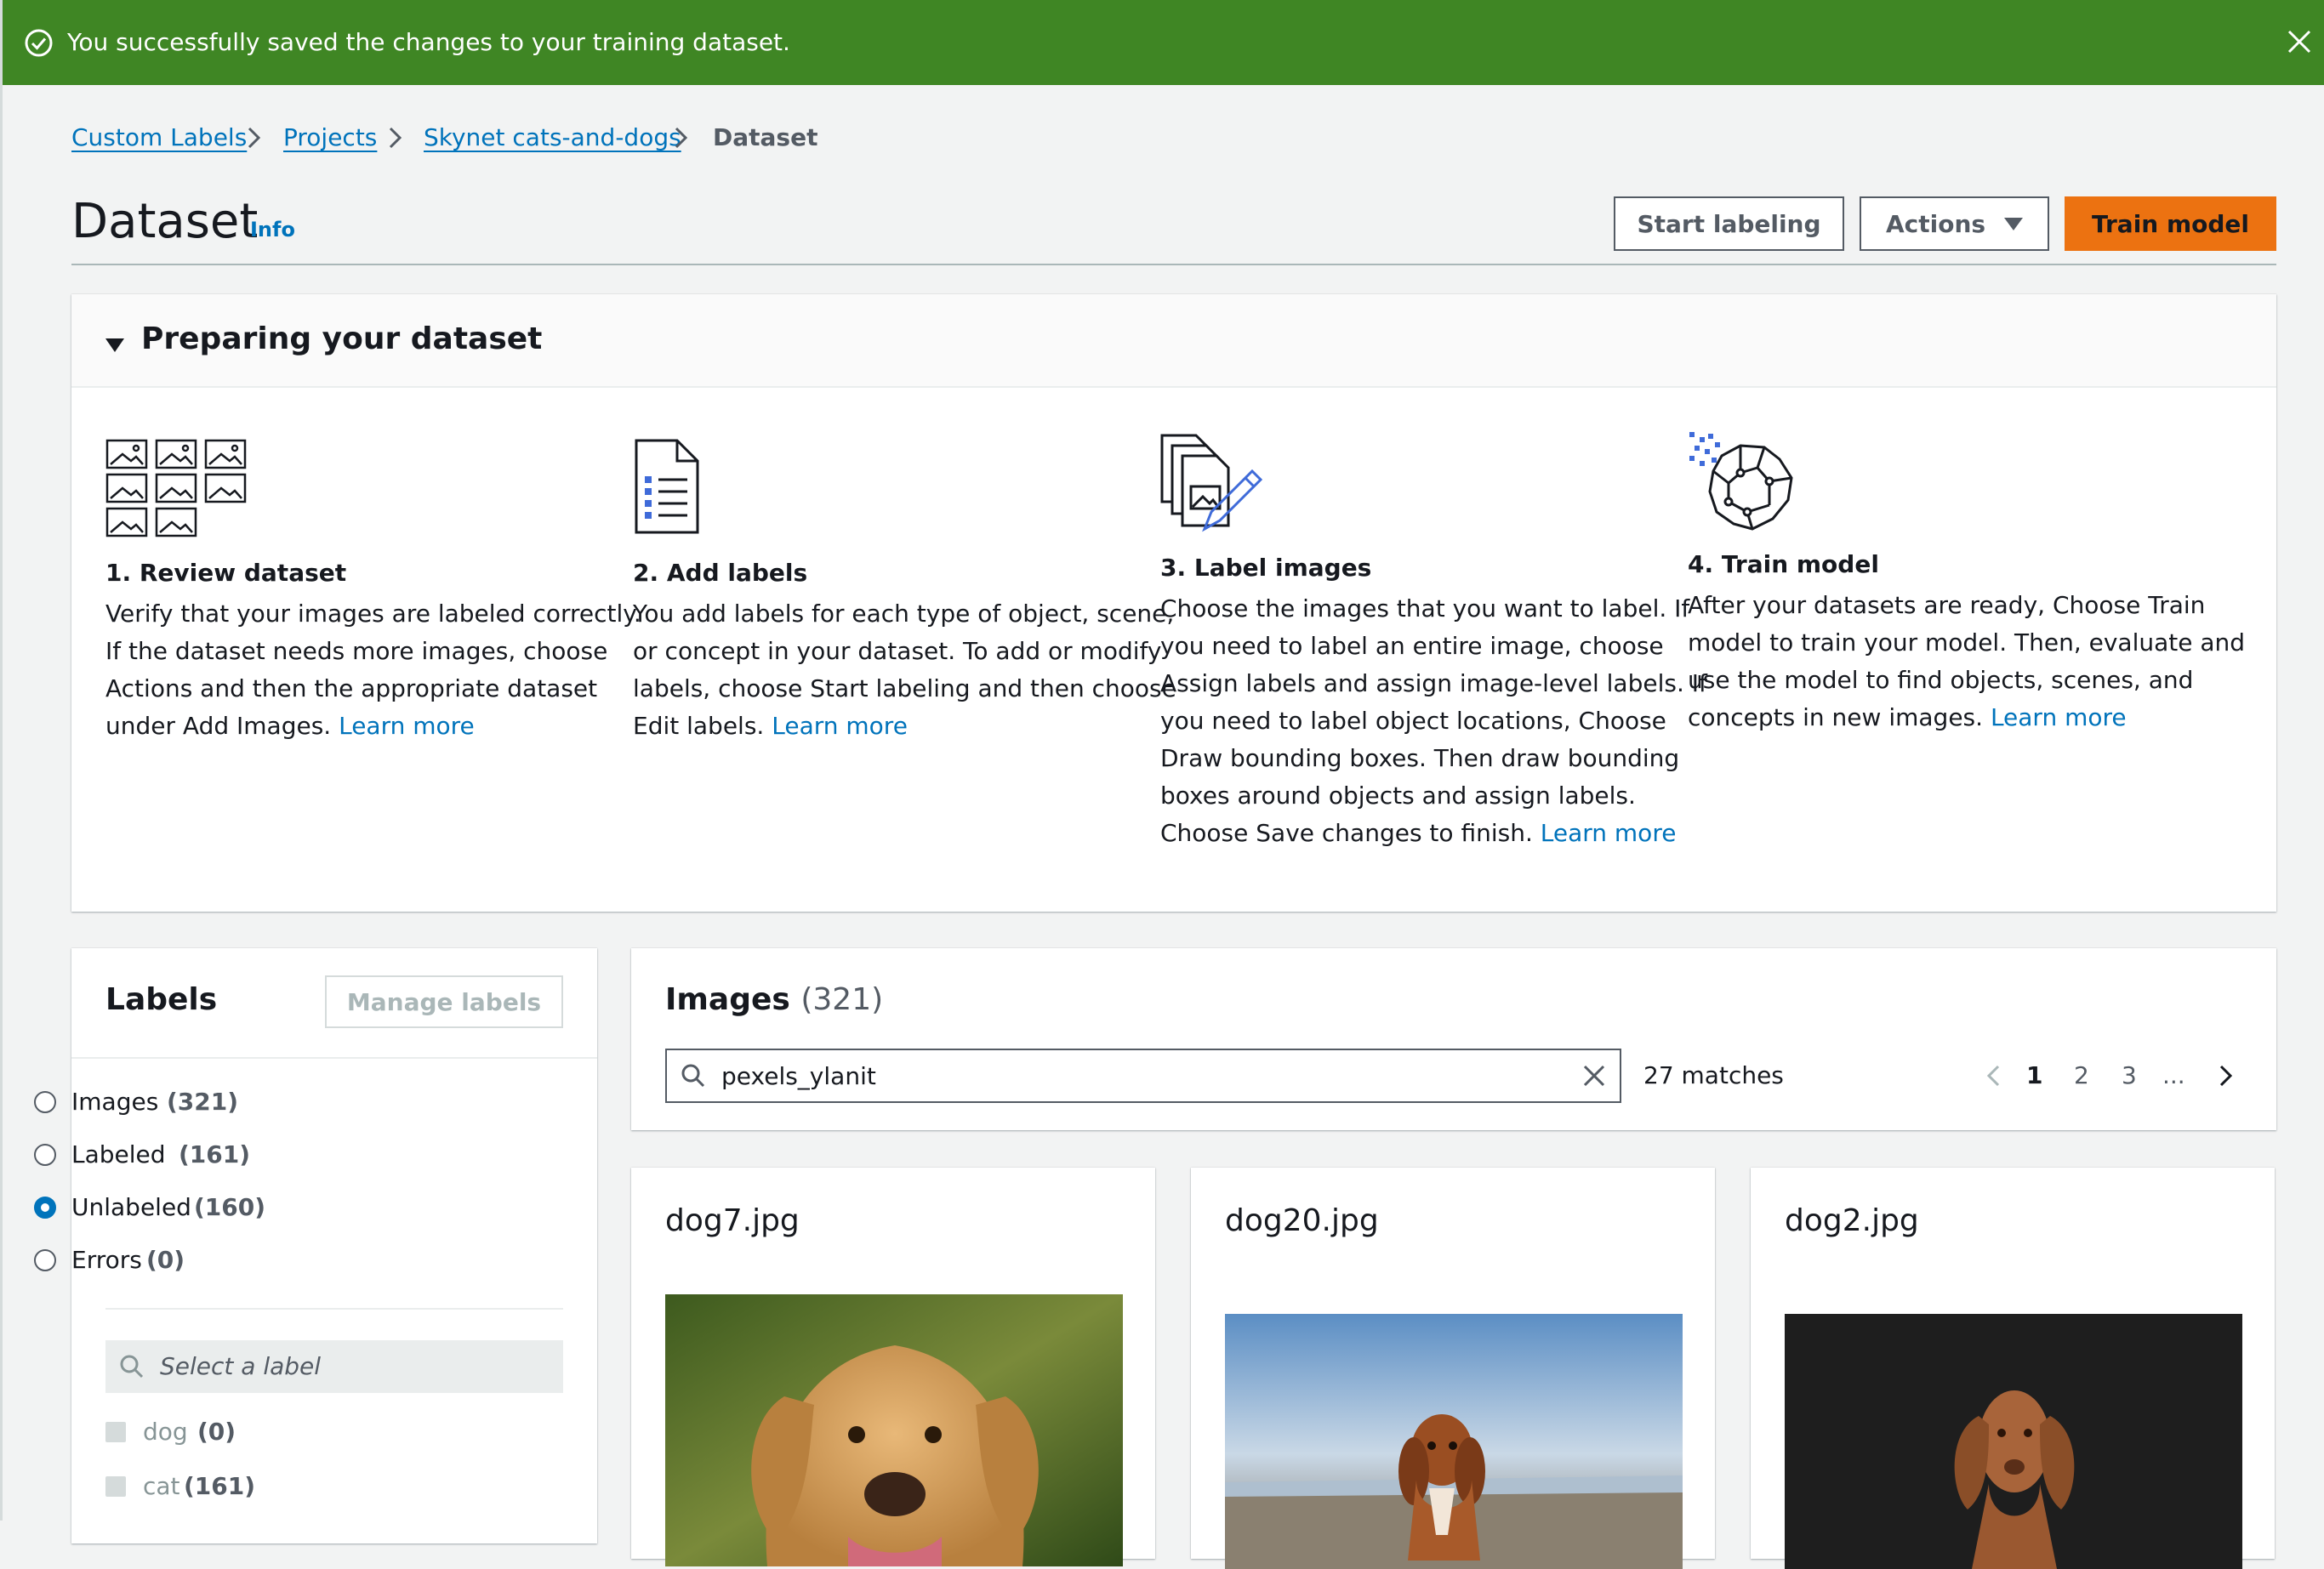 Image resolution: width=2324 pixels, height=1569 pixels. What do you see at coordinates (2014, 1441) in the screenshot?
I see `dog-photo-vizsla` at bounding box center [2014, 1441].